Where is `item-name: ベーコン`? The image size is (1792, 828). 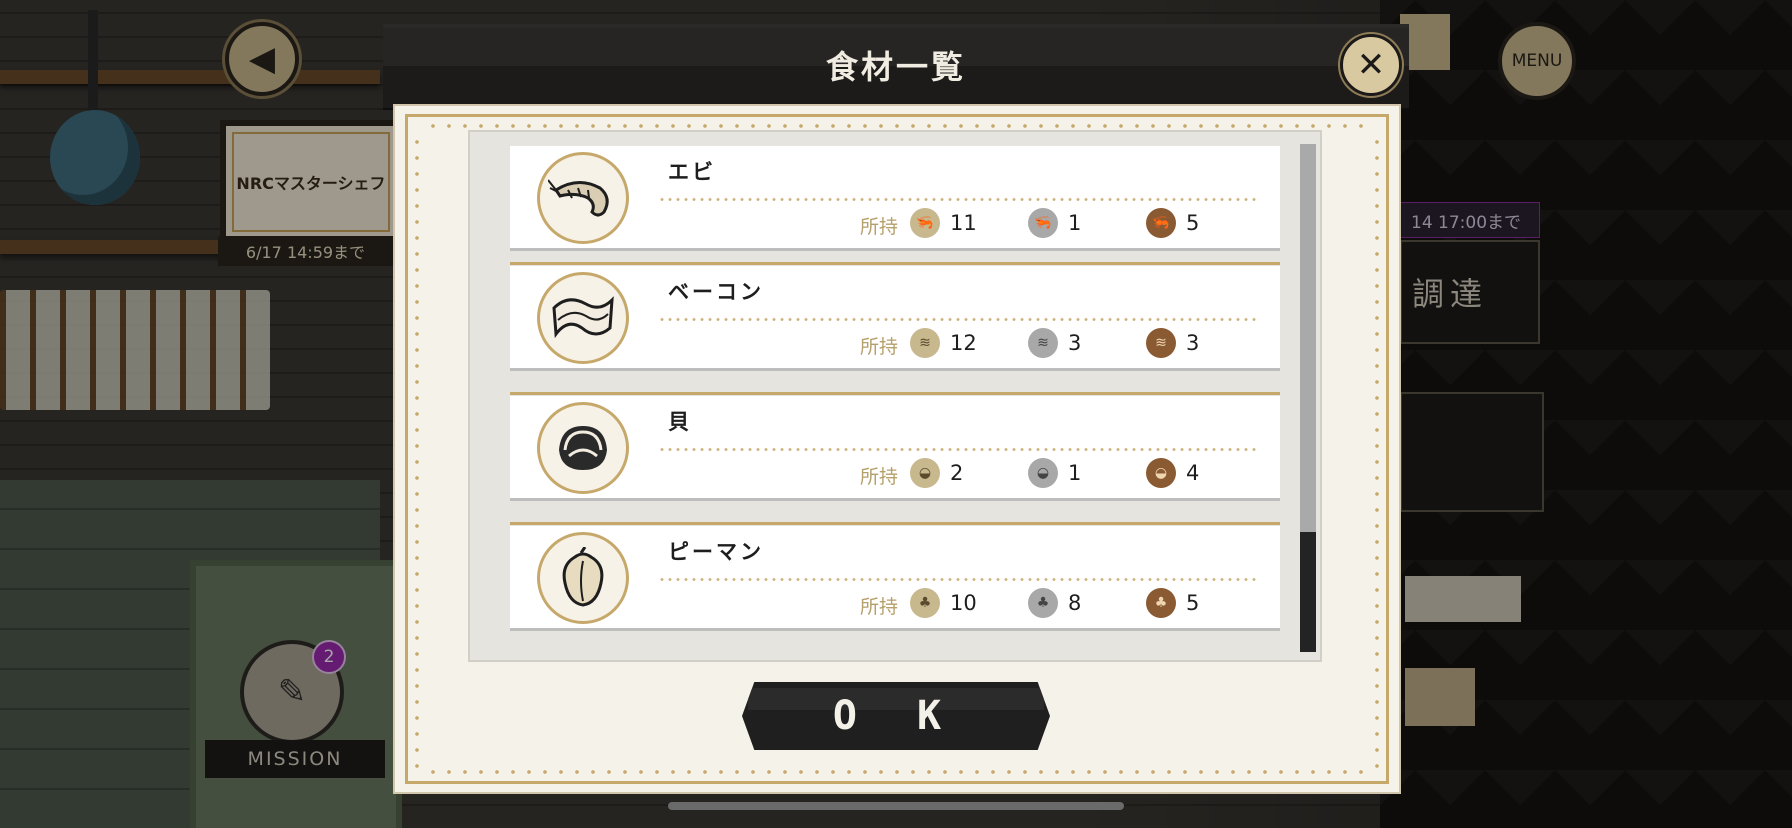 item-name: ベーコン is located at coordinates (716, 292).